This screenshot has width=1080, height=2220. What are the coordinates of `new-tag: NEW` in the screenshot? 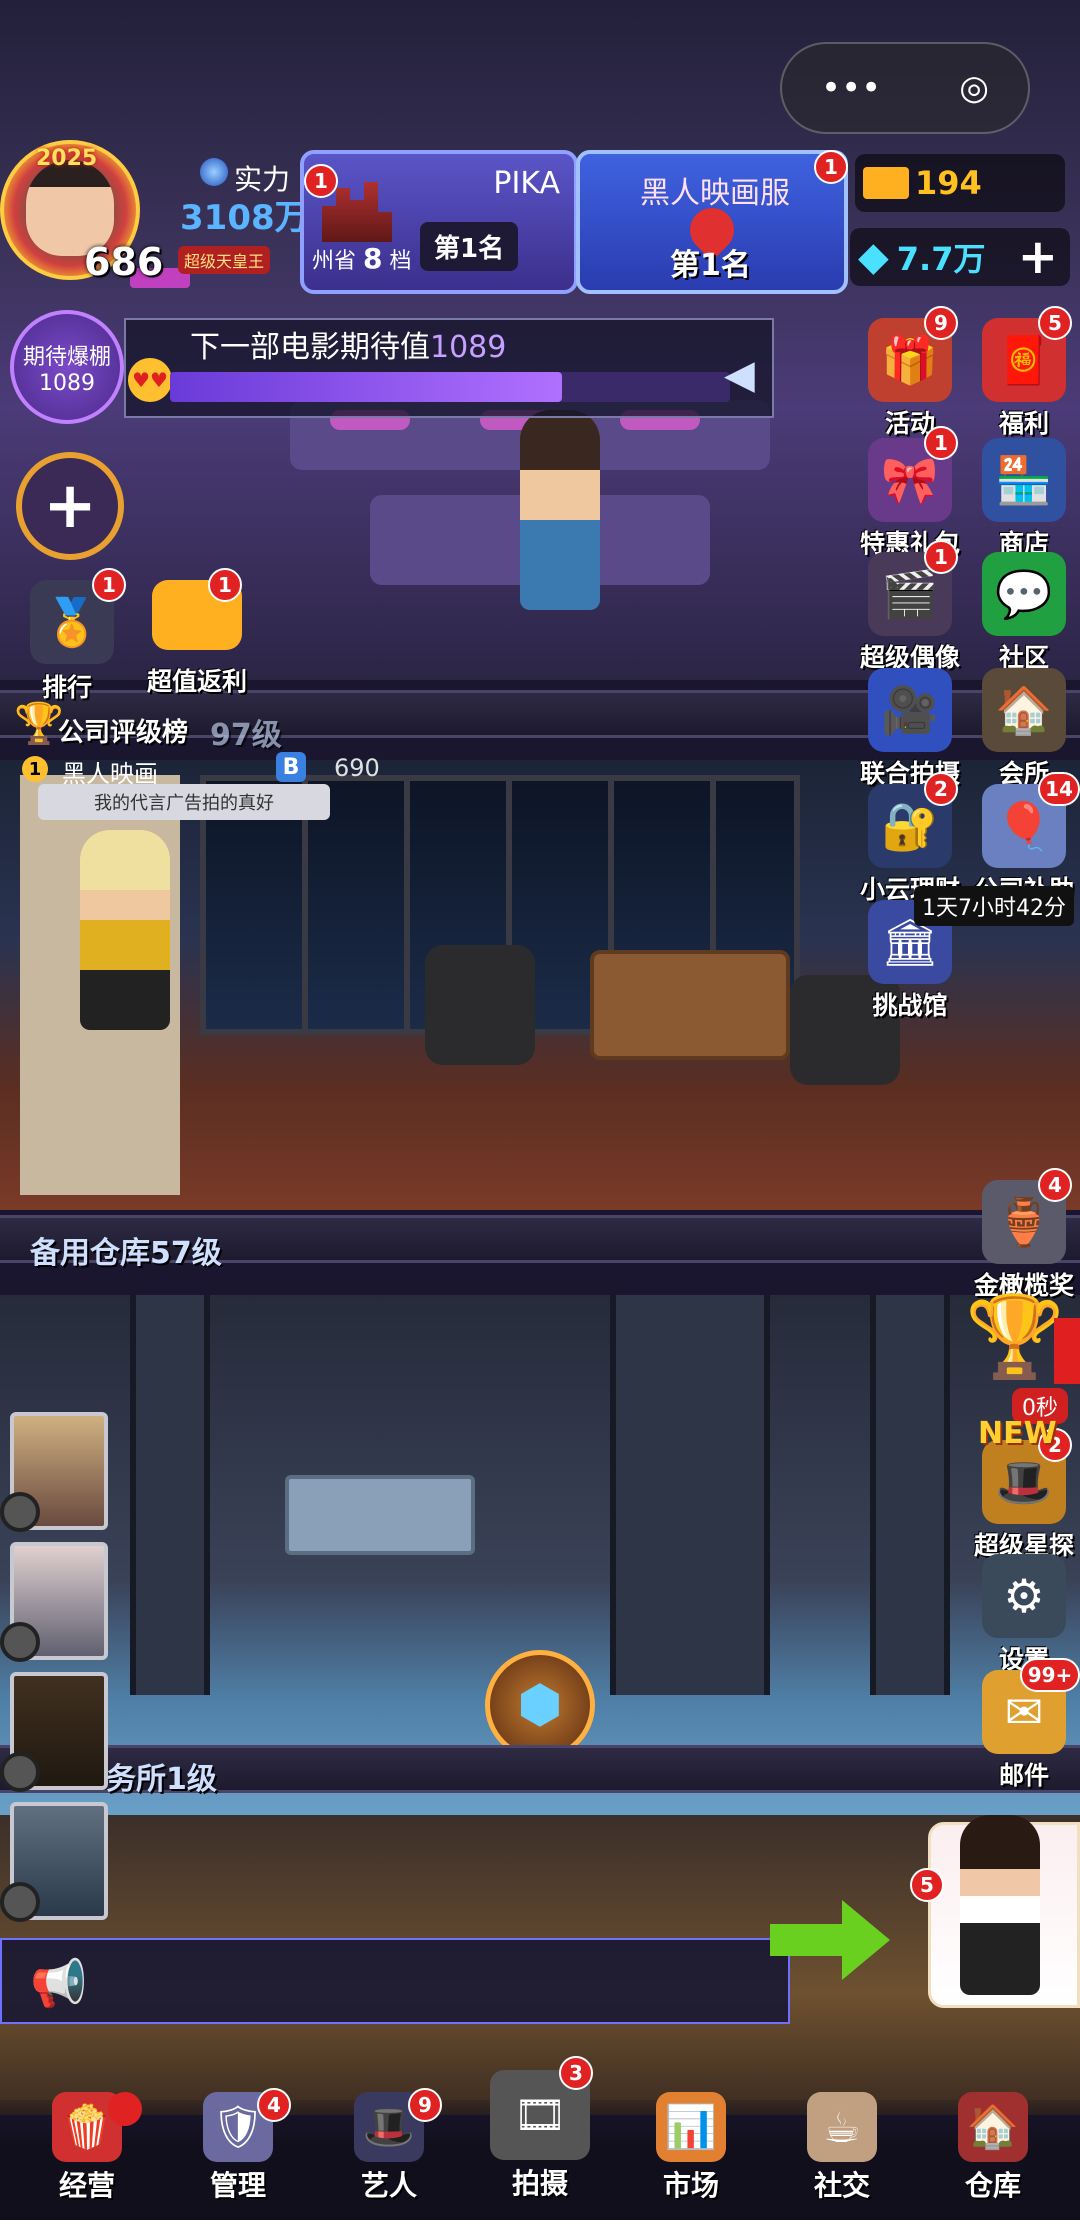 It's located at (1017, 1433).